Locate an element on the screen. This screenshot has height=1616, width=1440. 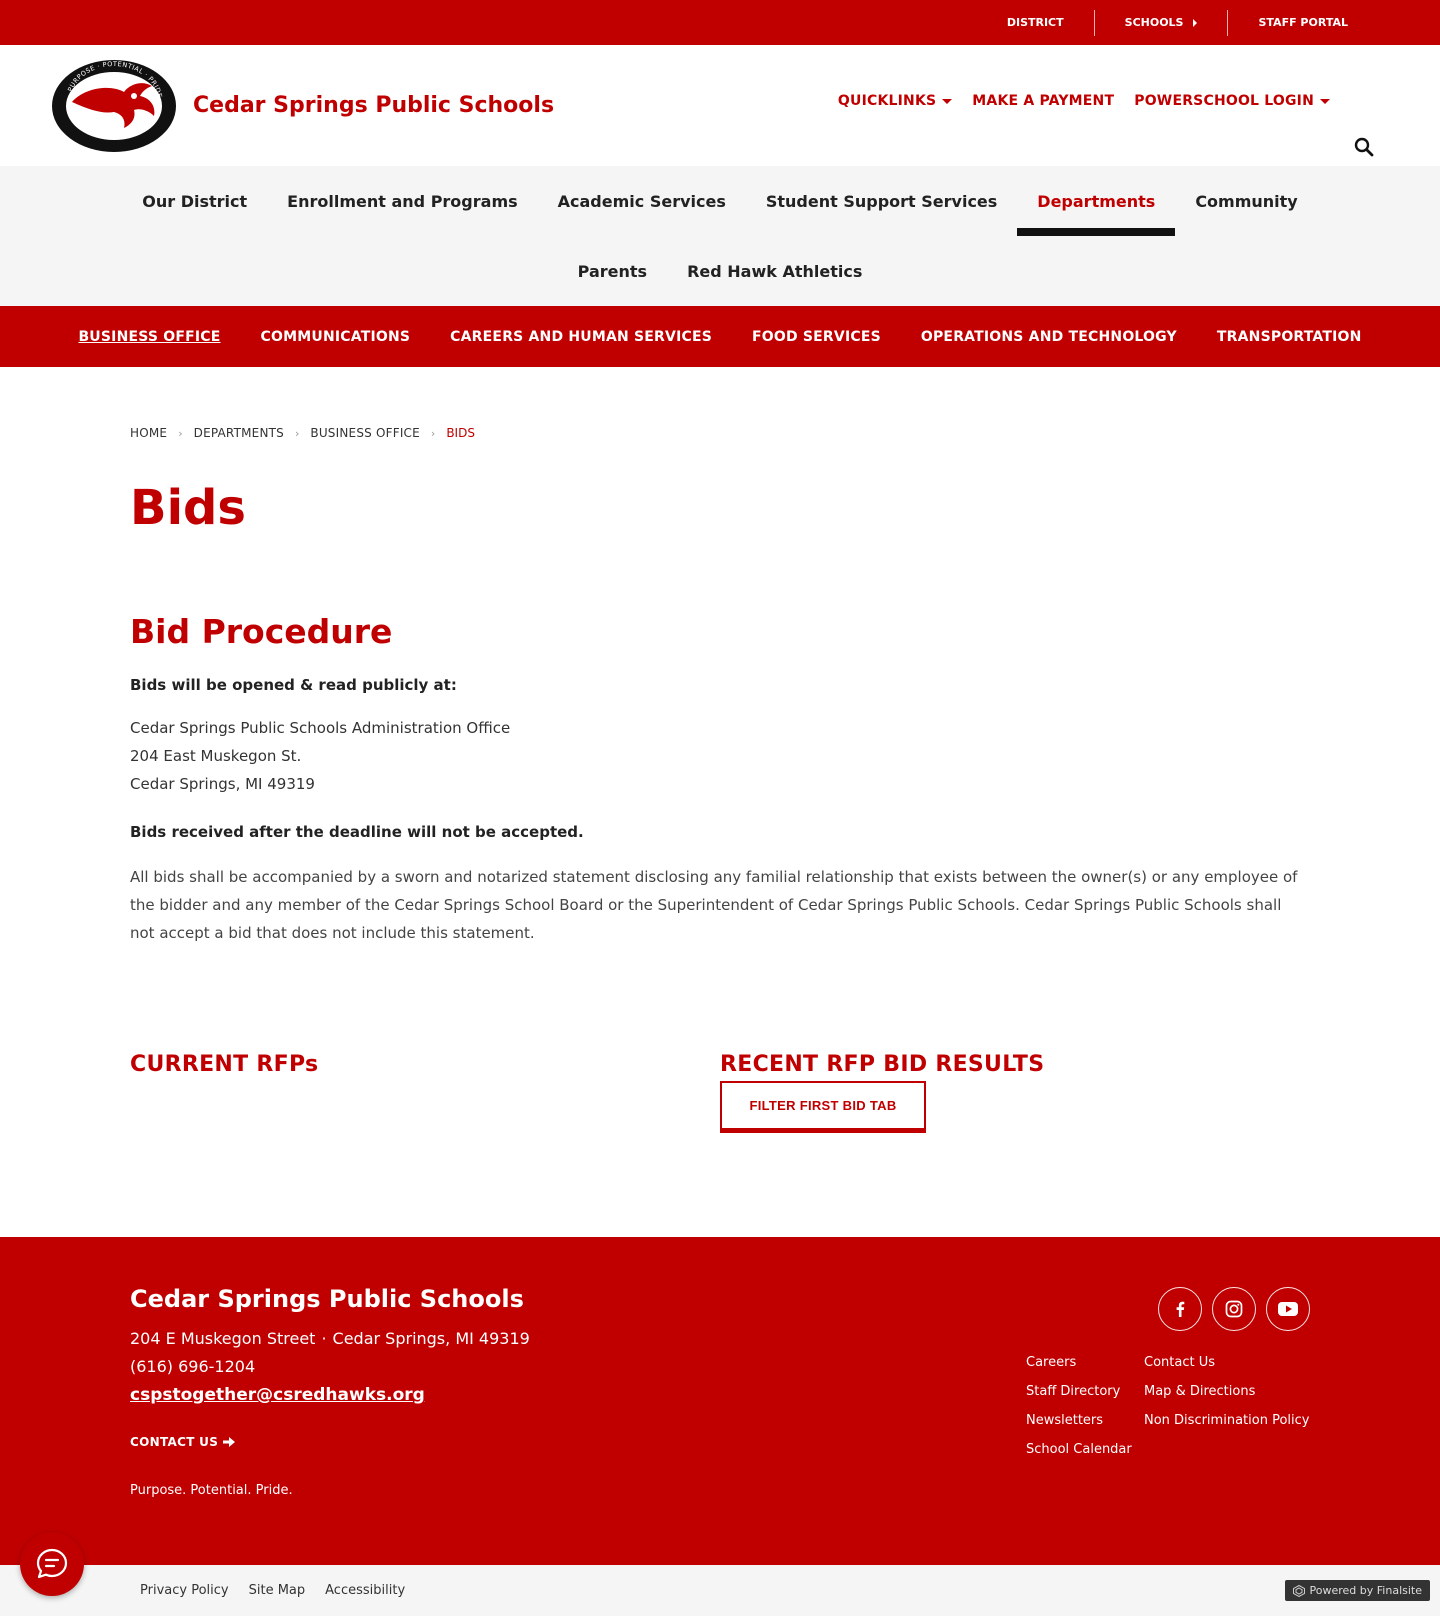
nav-parents: Parents is located at coordinates (612, 271).